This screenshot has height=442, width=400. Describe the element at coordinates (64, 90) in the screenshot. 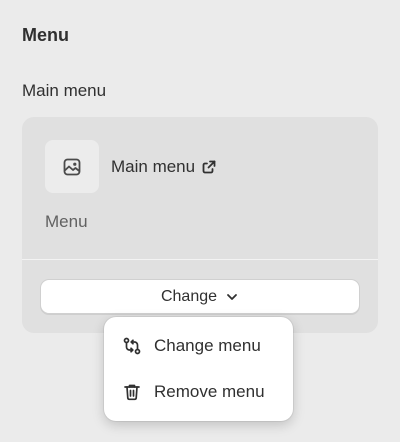

I see `field-label: Main menu` at that location.